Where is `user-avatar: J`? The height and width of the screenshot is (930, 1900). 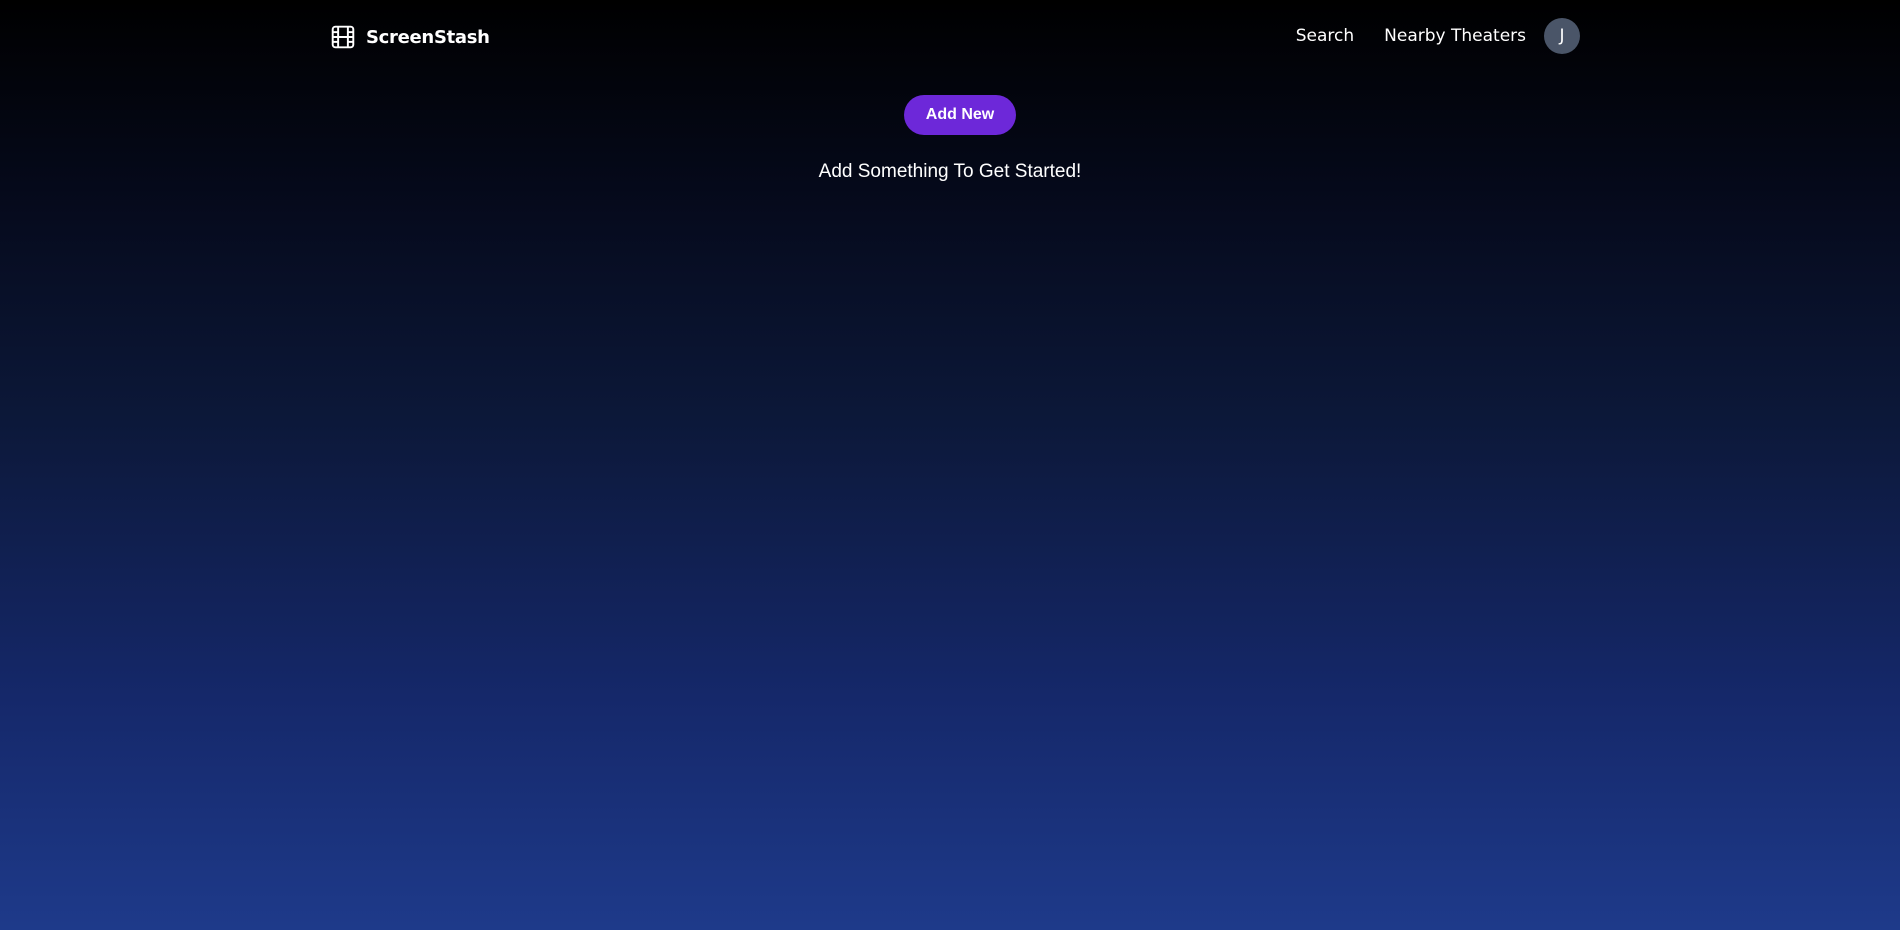 user-avatar: J is located at coordinates (1562, 36).